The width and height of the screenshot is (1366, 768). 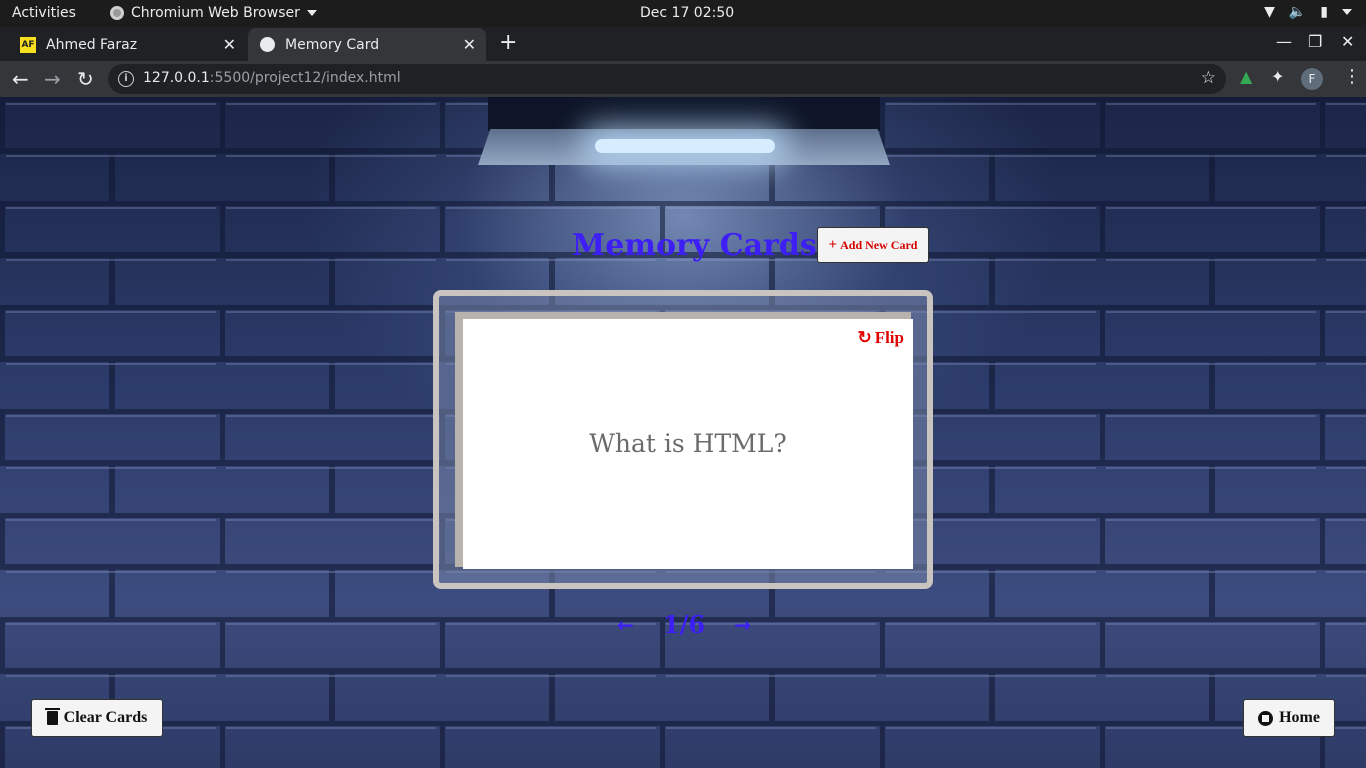 I want to click on card-container: ↻ Flip What is HTML?, so click(x=683, y=439).